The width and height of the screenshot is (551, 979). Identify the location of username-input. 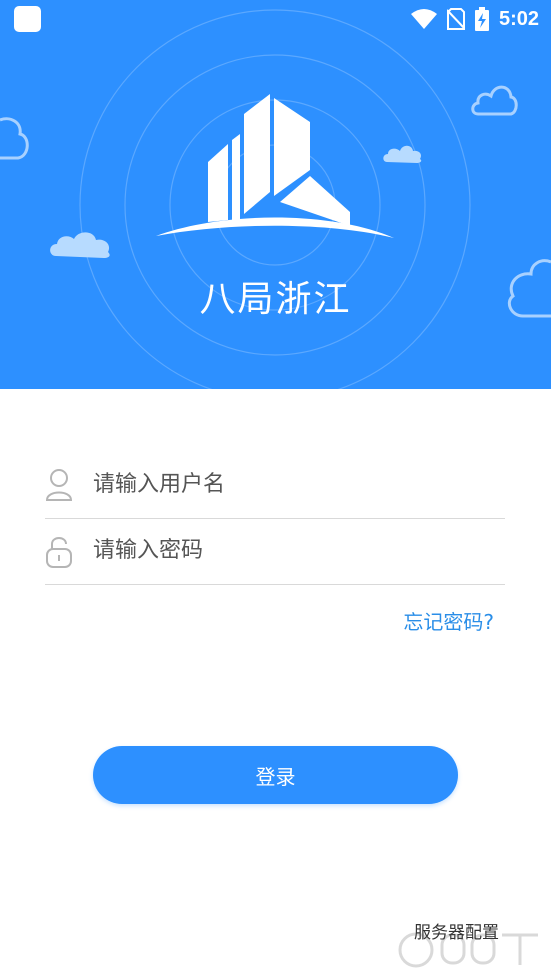
(293, 484).